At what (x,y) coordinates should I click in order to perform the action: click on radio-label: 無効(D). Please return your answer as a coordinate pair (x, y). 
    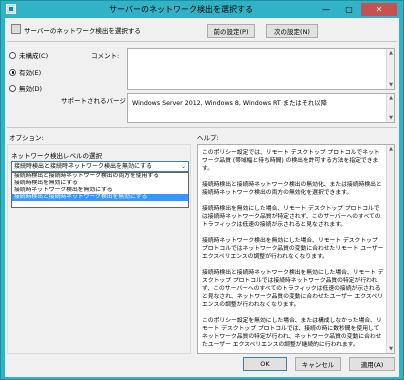
    Looking at the image, I should click on (31, 89).